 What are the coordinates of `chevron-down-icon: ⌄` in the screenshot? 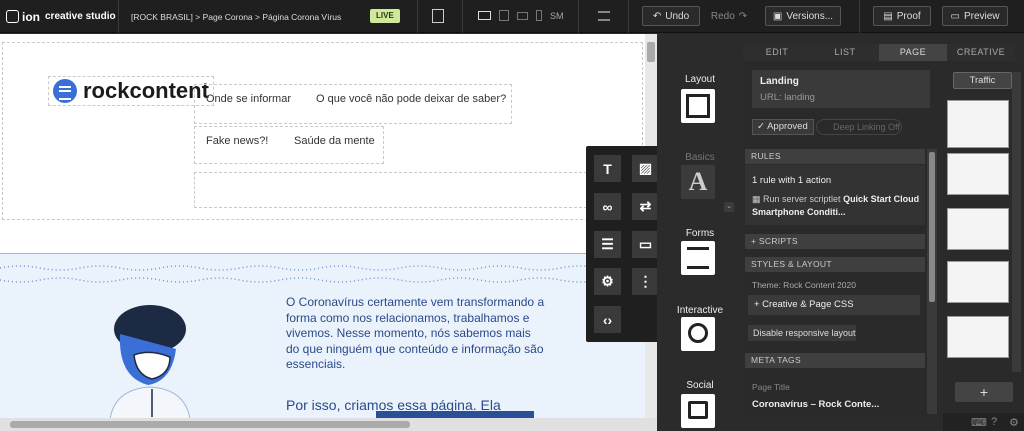 It's located at (729, 207).